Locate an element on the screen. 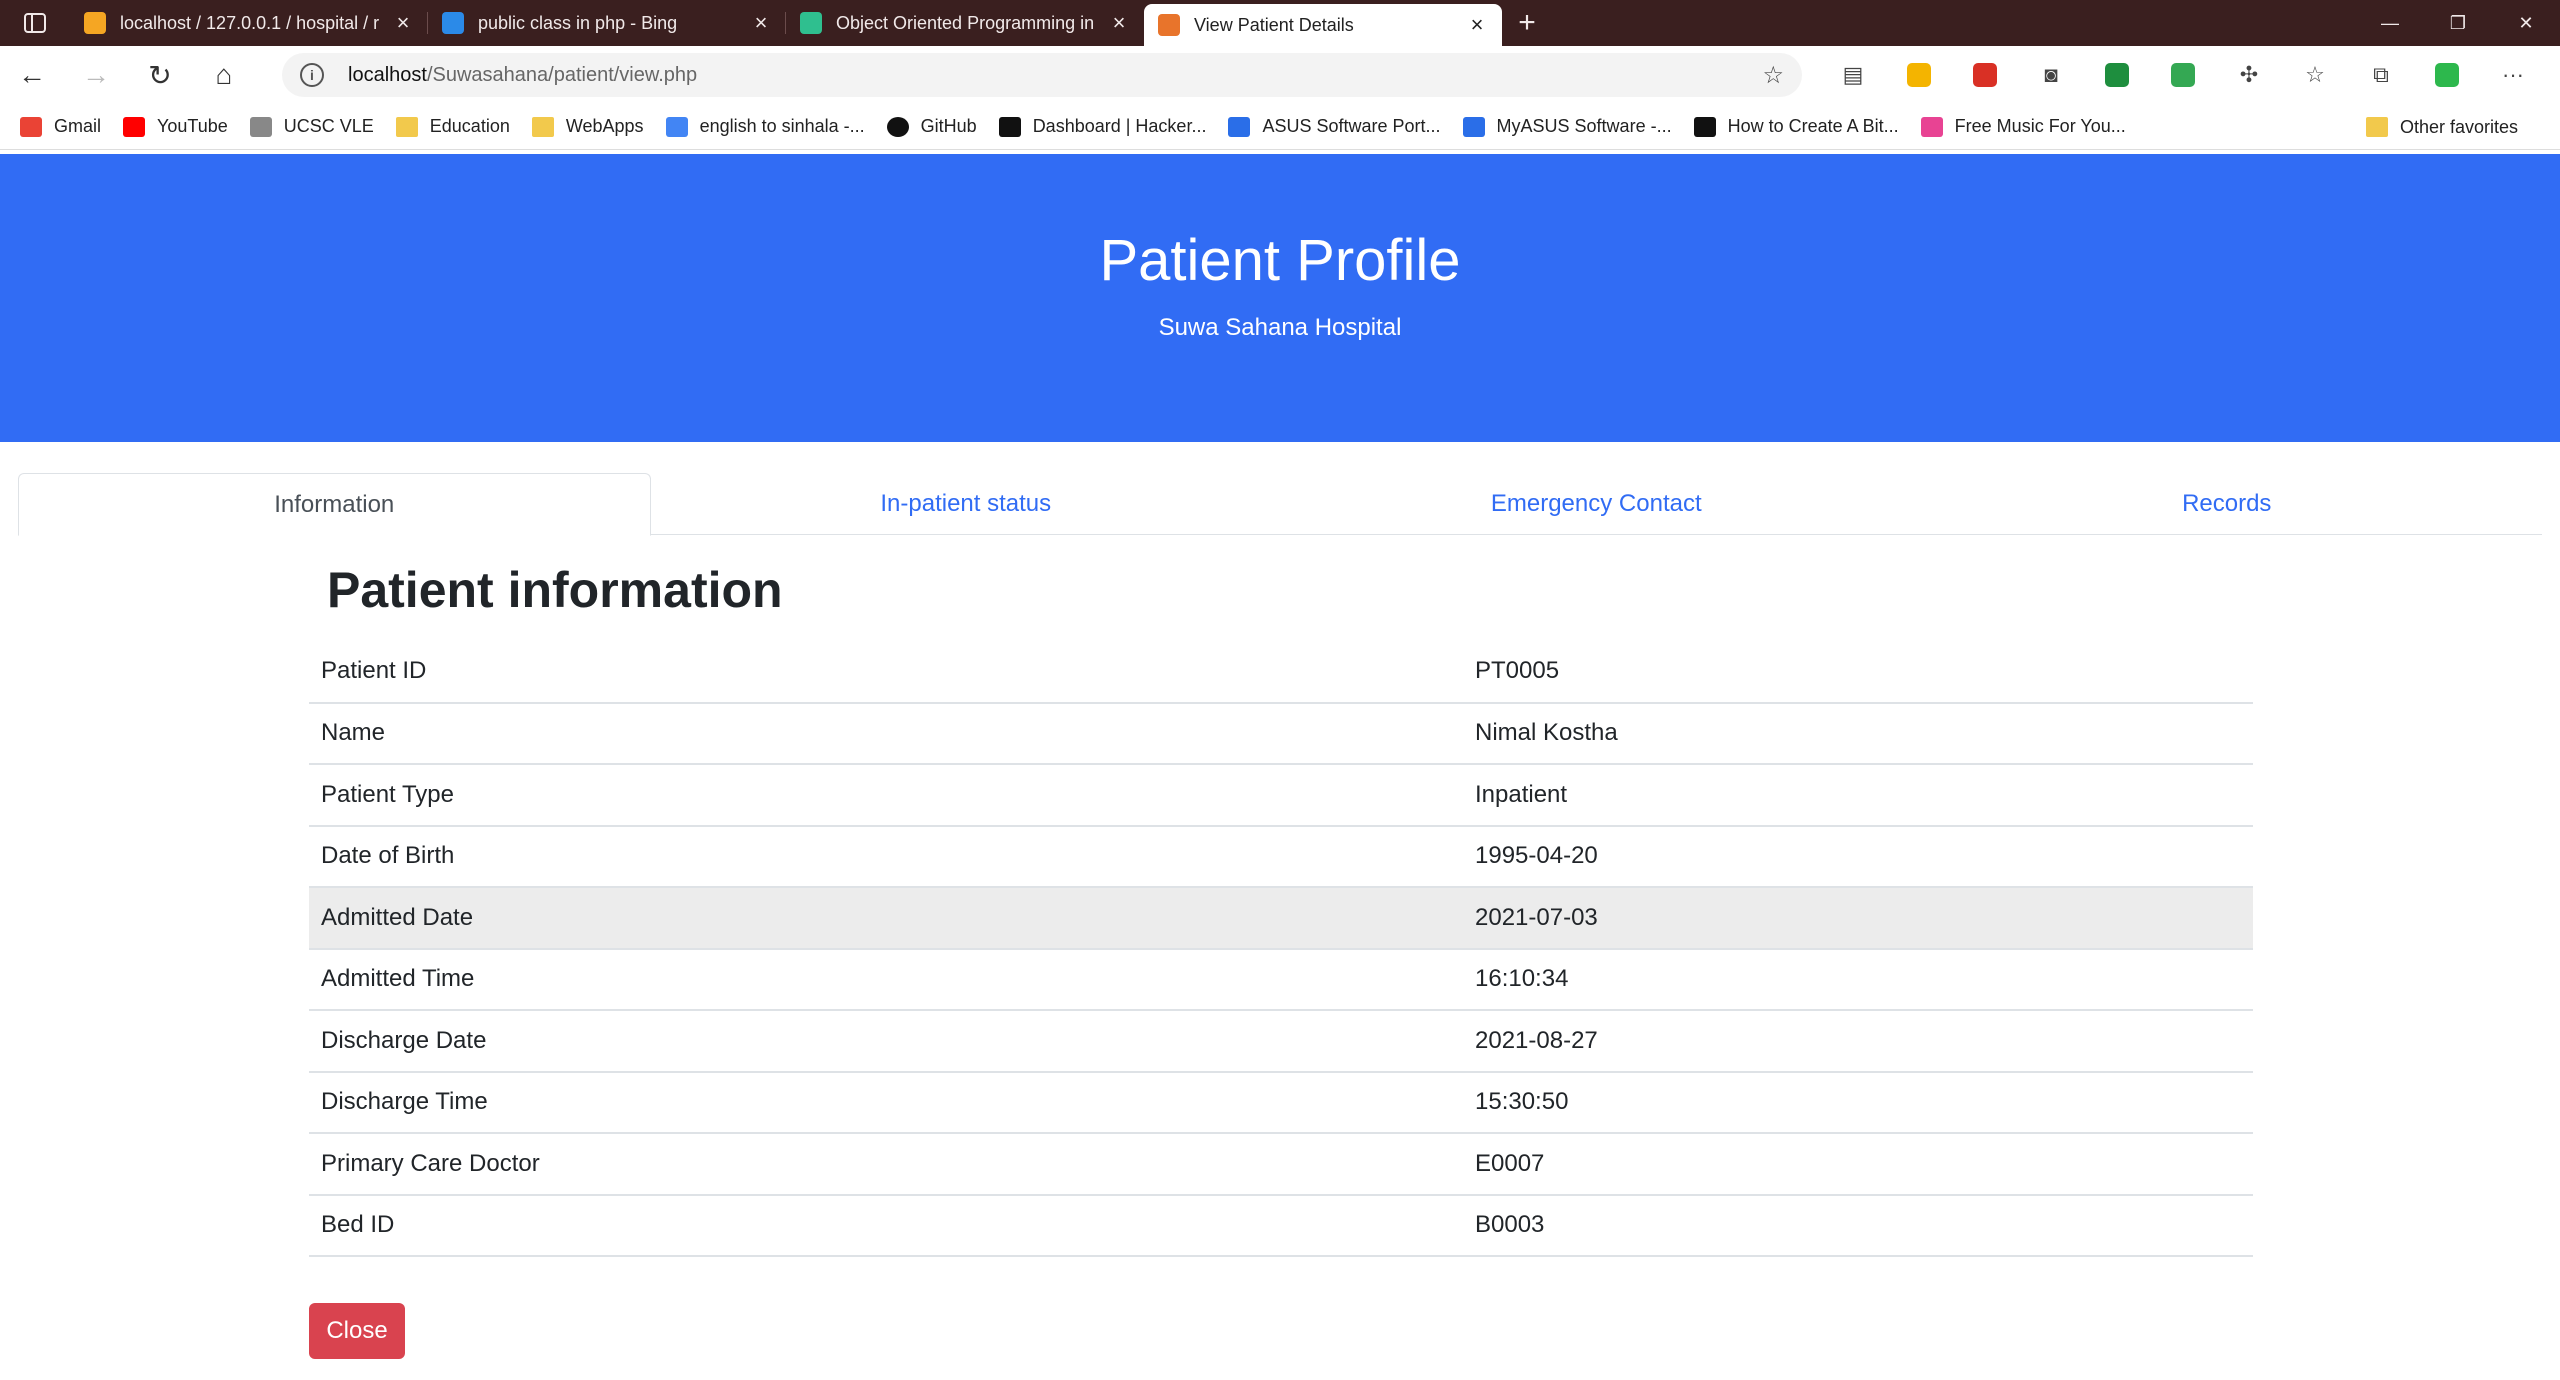  row-value: 2021-07-03 is located at coordinates (1858, 918).